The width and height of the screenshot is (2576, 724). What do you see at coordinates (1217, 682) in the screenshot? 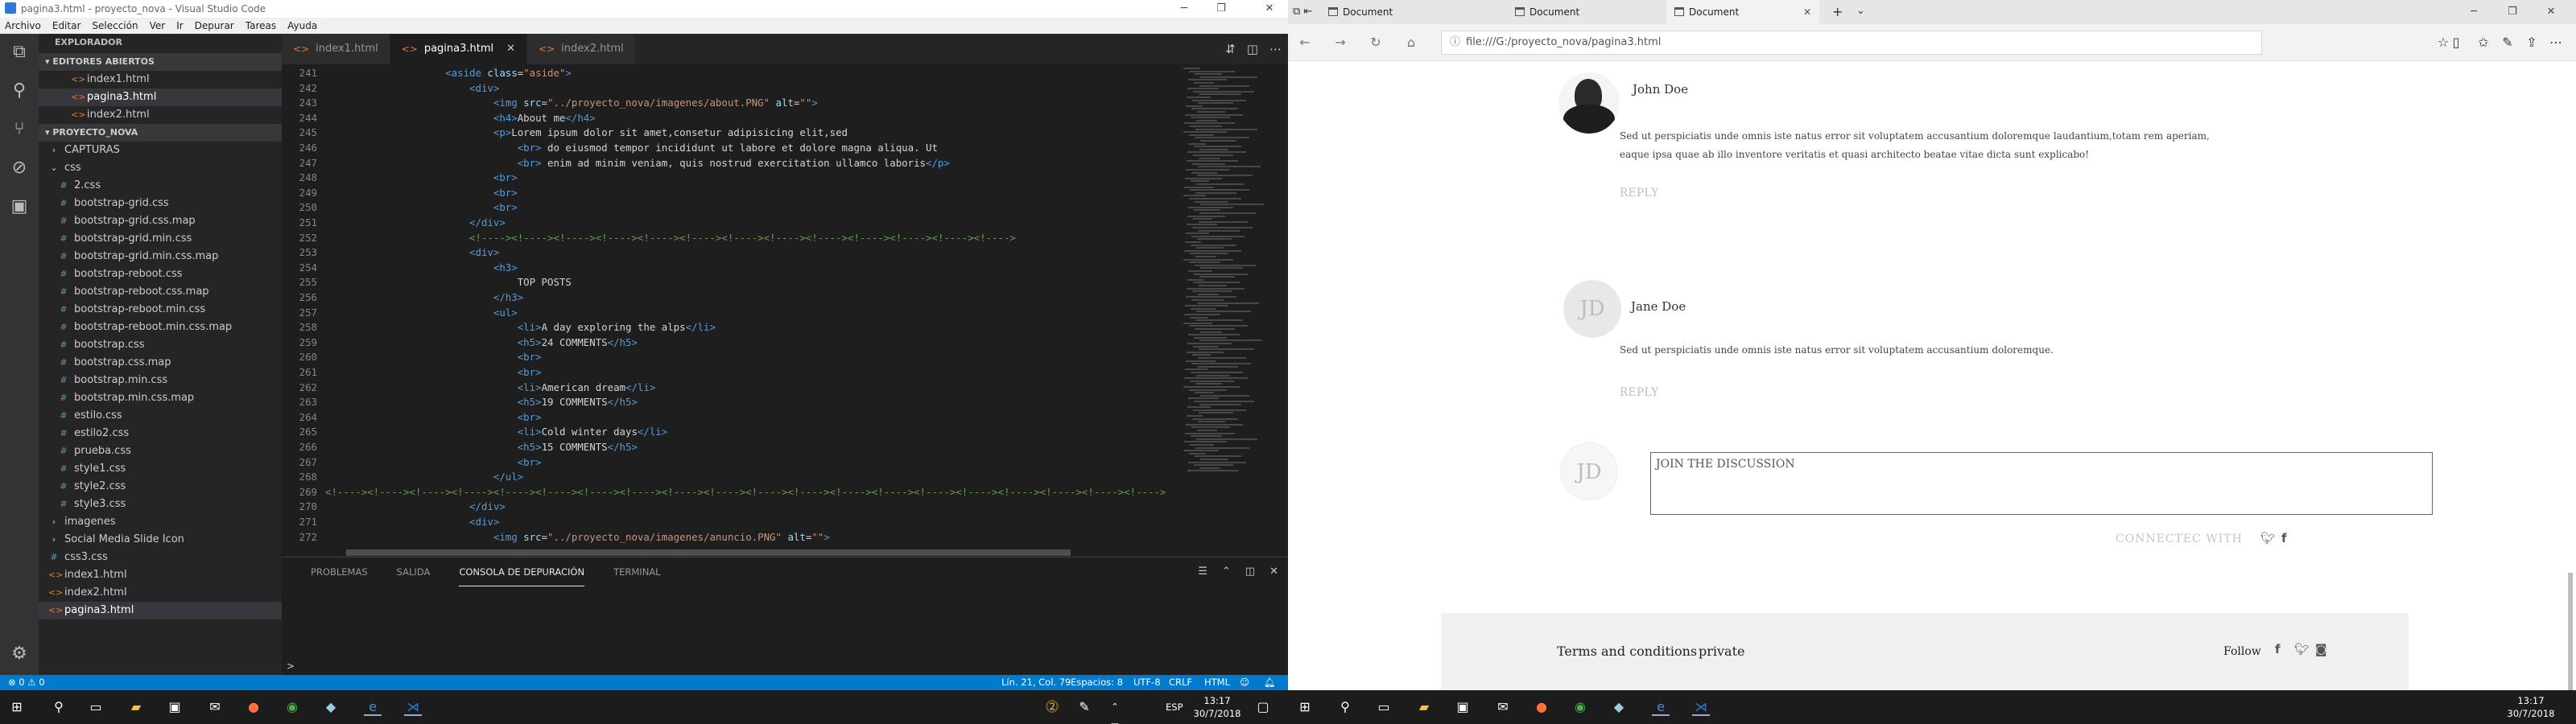
I see `language-status: HTML` at bounding box center [1217, 682].